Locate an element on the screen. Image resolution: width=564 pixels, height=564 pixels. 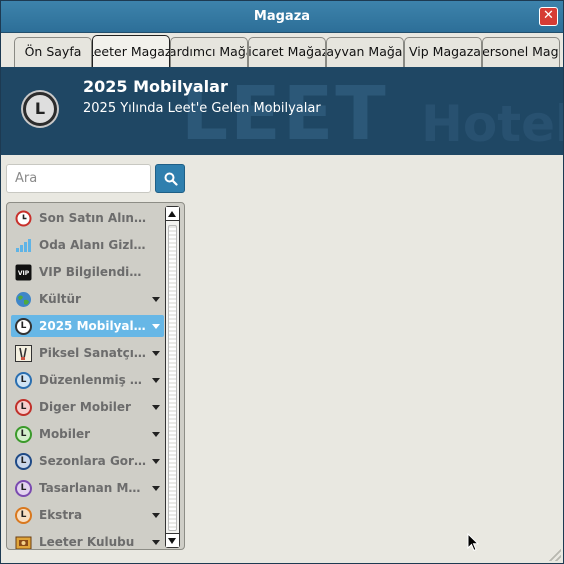
category-leeter-club: Leeter Kulubu is located at coordinates (87, 540).